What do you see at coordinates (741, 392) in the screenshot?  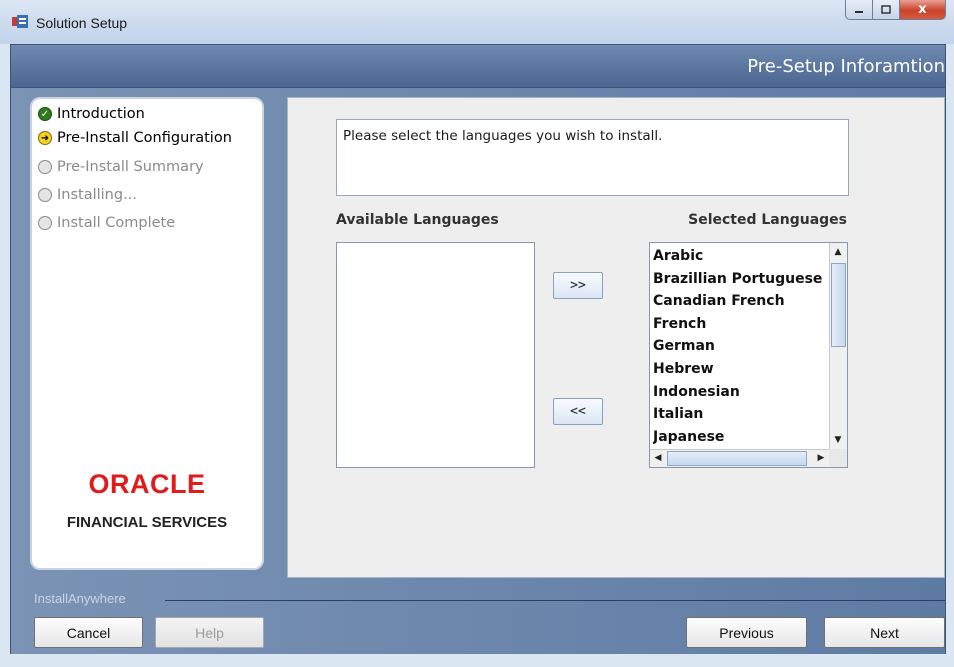 I see `list-item: Indonesian` at bounding box center [741, 392].